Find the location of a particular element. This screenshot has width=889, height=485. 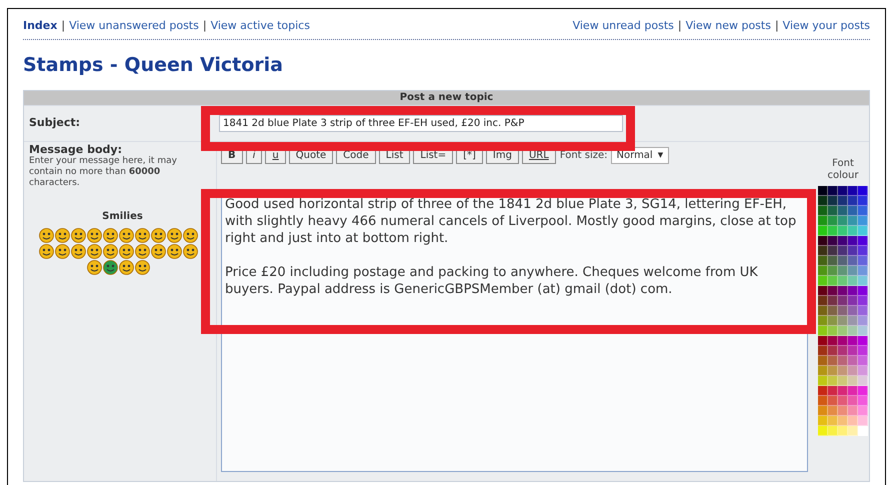

subject-label: Subject: is located at coordinates (55, 122).